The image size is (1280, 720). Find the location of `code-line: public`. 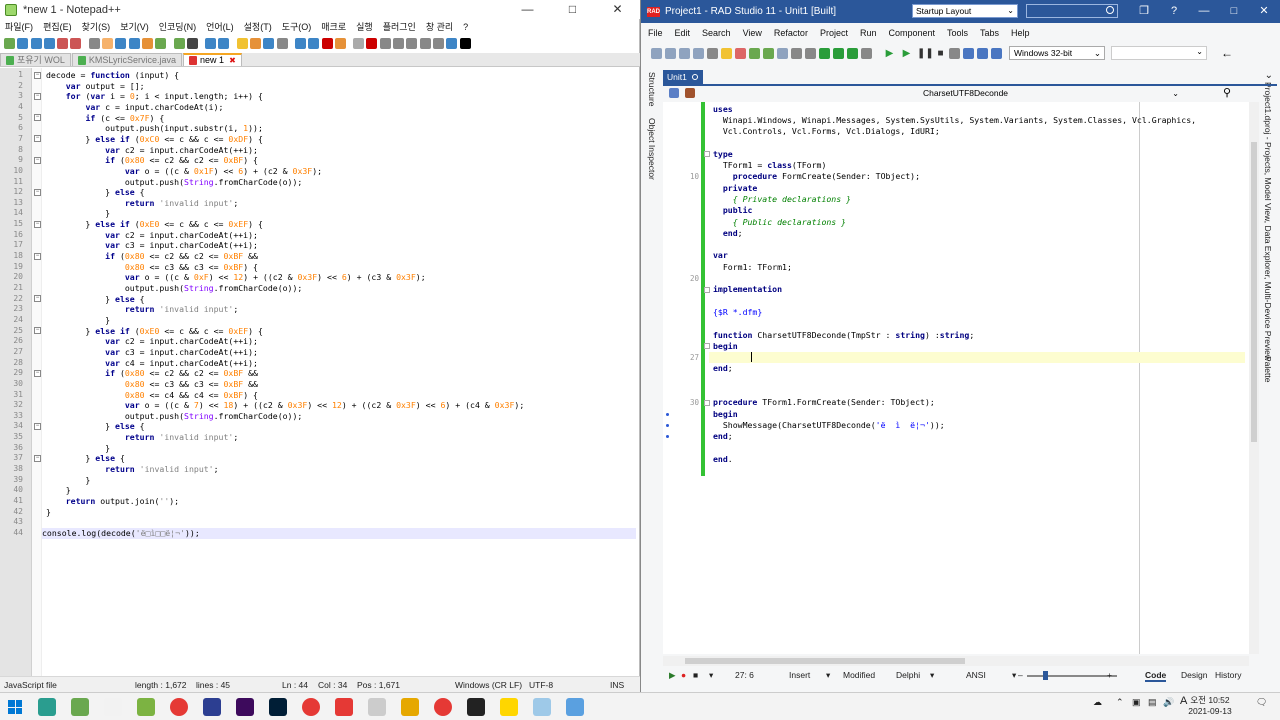

code-line: public is located at coordinates (733, 210).